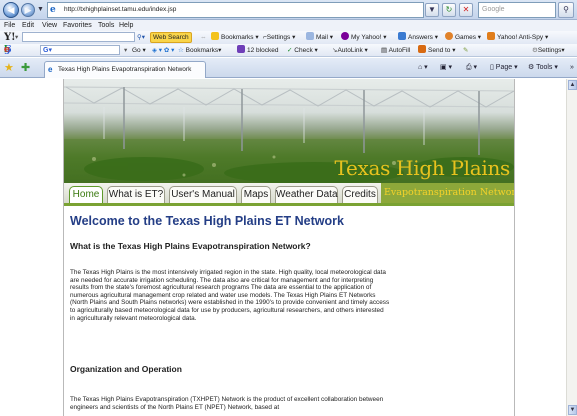 Image resolution: width=577 pixels, height=416 pixels. I want to click on send-to-icon, so click(422, 49).